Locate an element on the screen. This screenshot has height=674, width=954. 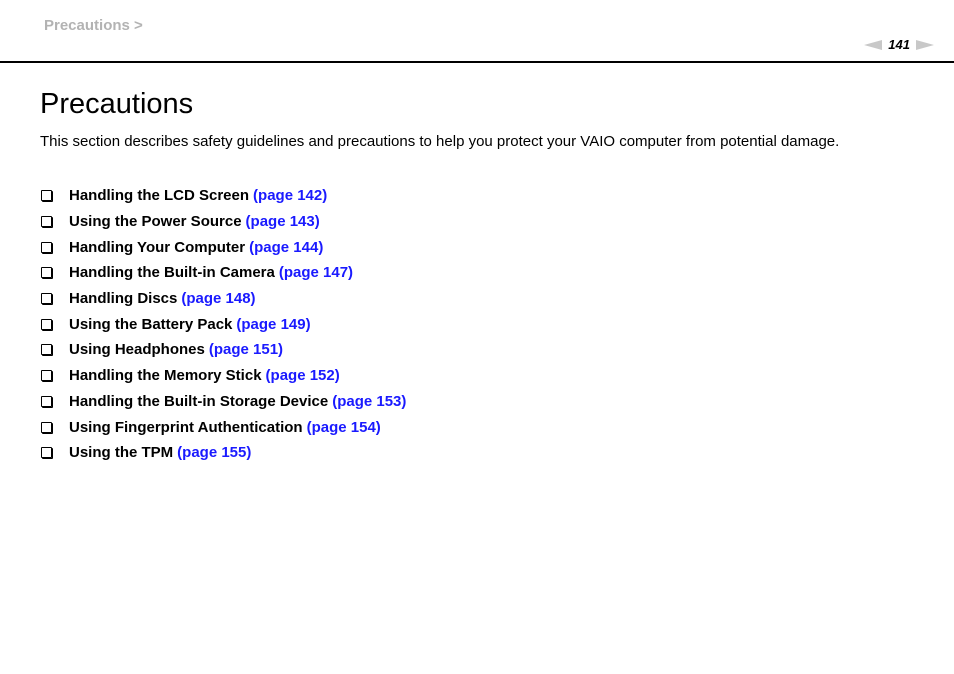
list-item: Using the Battery Pack (page 149) is located at coordinates (223, 324).